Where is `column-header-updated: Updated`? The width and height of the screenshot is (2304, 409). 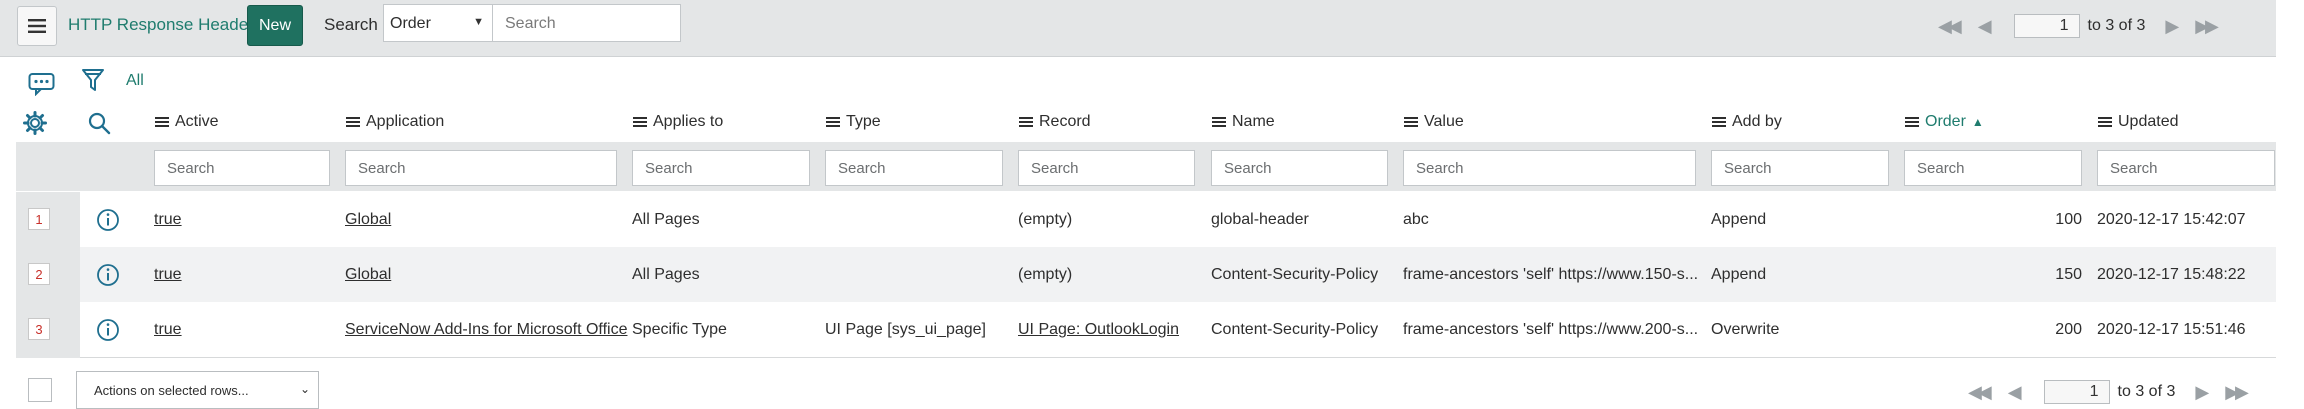
column-header-updated: Updated is located at coordinates (2138, 122).